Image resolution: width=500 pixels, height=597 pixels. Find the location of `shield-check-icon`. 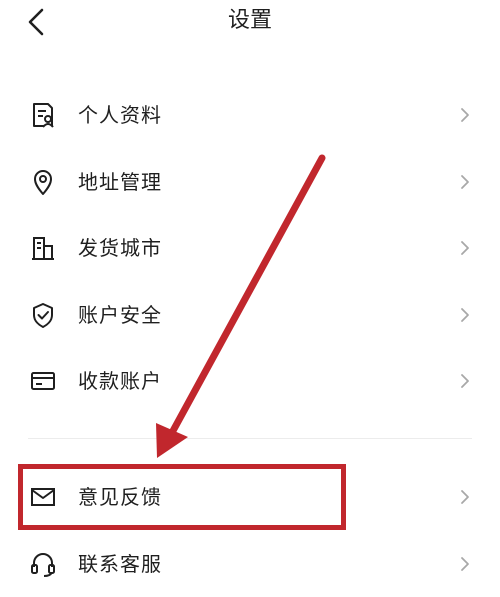

shield-check-icon is located at coordinates (43, 315).